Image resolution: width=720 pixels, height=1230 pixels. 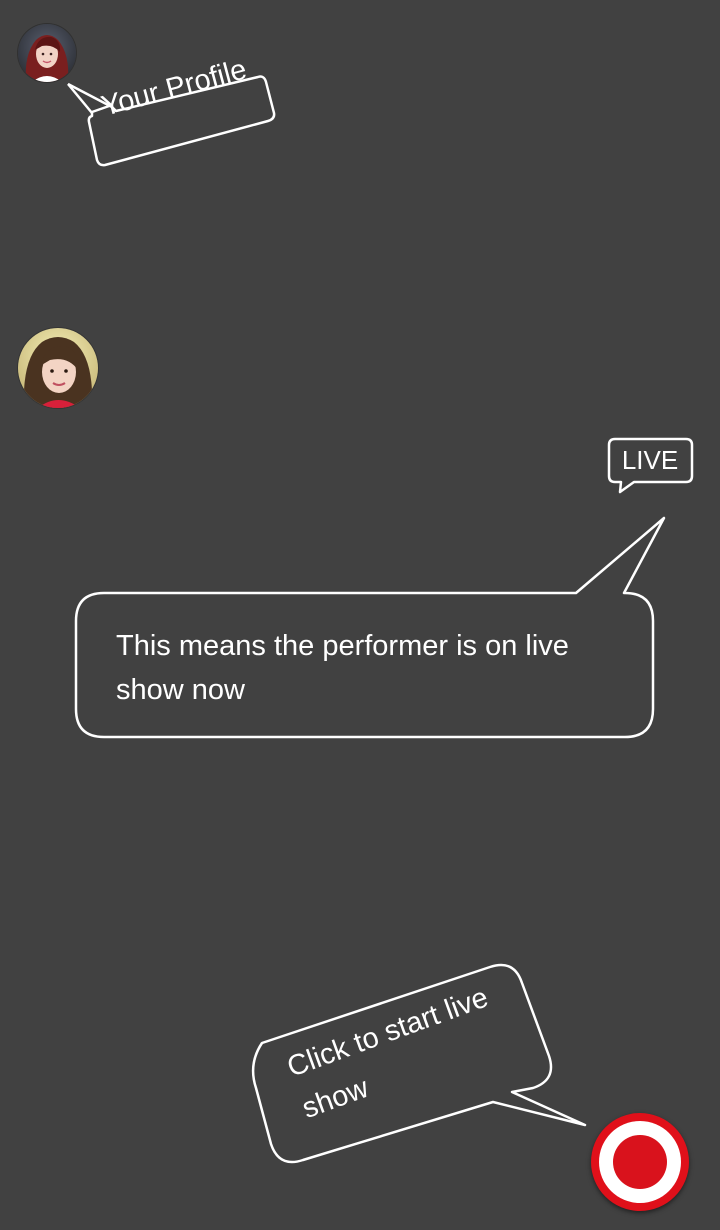 I want to click on performer-avatar-icon, so click(x=58, y=368).